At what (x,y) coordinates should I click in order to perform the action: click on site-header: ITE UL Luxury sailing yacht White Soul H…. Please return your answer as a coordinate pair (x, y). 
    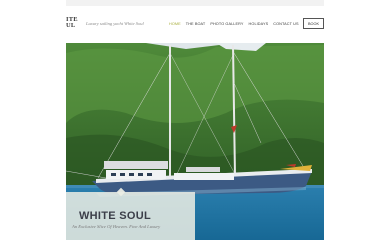
    Looking at the image, I should click on (195, 24).